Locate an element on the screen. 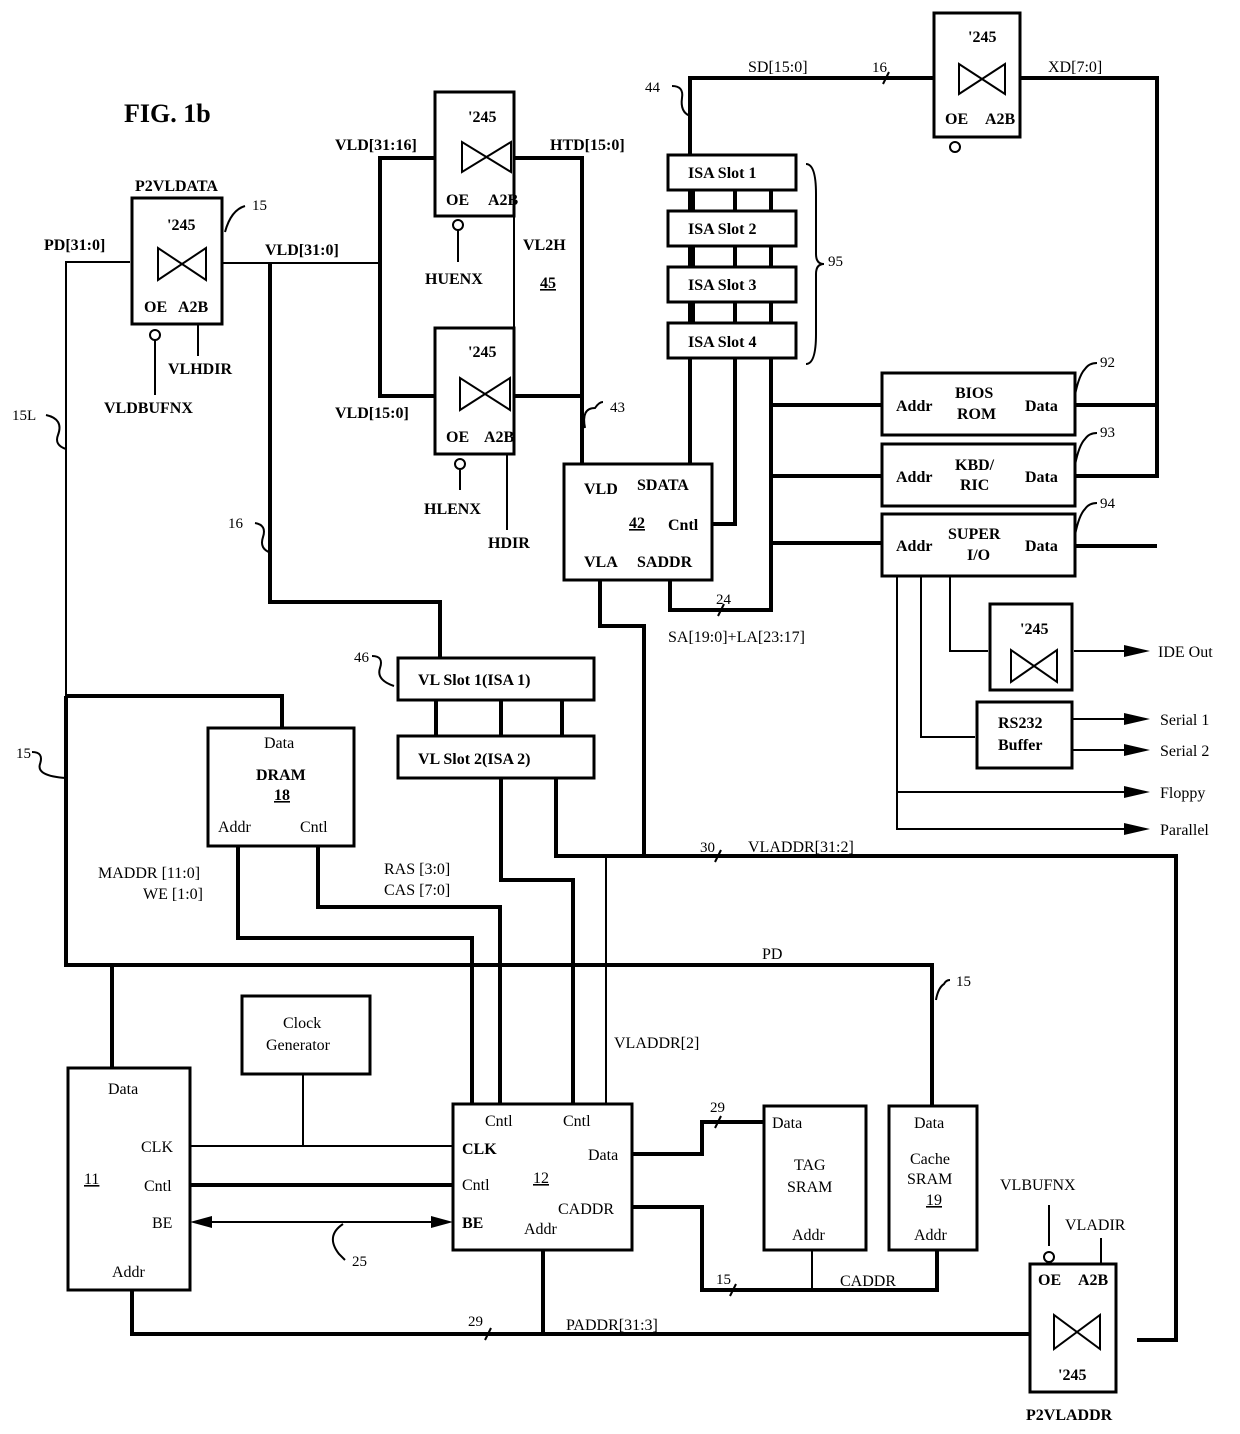 This screenshot has width=1240, height=1434. device-name: ROM is located at coordinates (976, 414).